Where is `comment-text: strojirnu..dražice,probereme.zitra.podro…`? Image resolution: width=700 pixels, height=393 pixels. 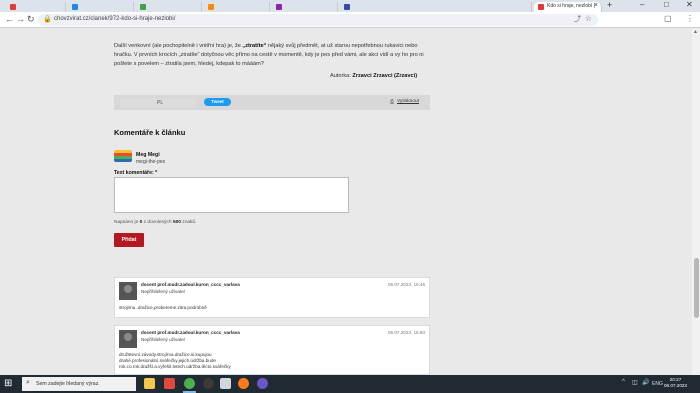 comment-text: strojirnu..dražice,probereme.zitra.podro… is located at coordinates (163, 307).